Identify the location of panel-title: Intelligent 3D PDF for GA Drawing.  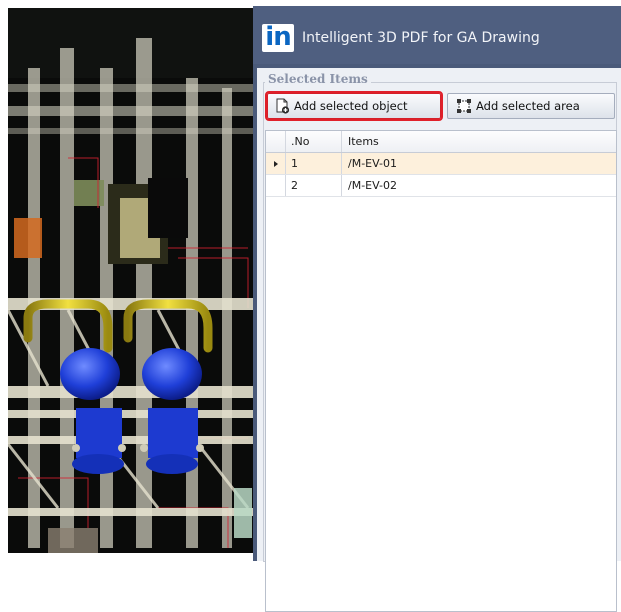
(421, 38).